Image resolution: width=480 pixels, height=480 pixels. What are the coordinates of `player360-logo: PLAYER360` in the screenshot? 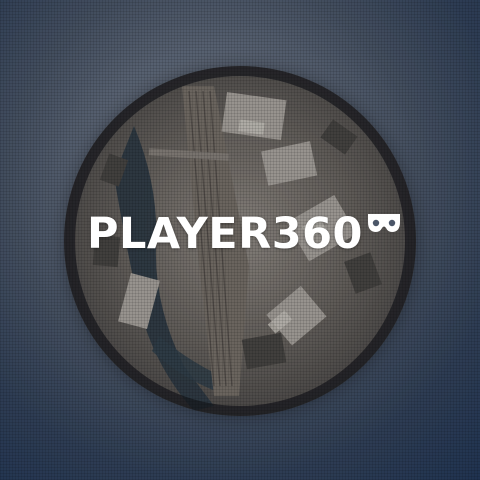 It's located at (244, 234).